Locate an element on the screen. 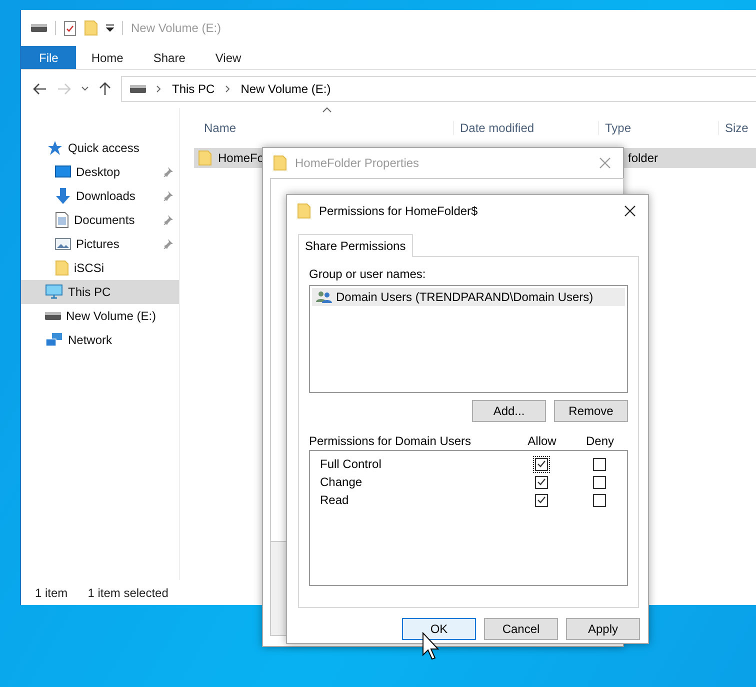 The width and height of the screenshot is (756, 687). dialog-button: Remove is located at coordinates (591, 411).